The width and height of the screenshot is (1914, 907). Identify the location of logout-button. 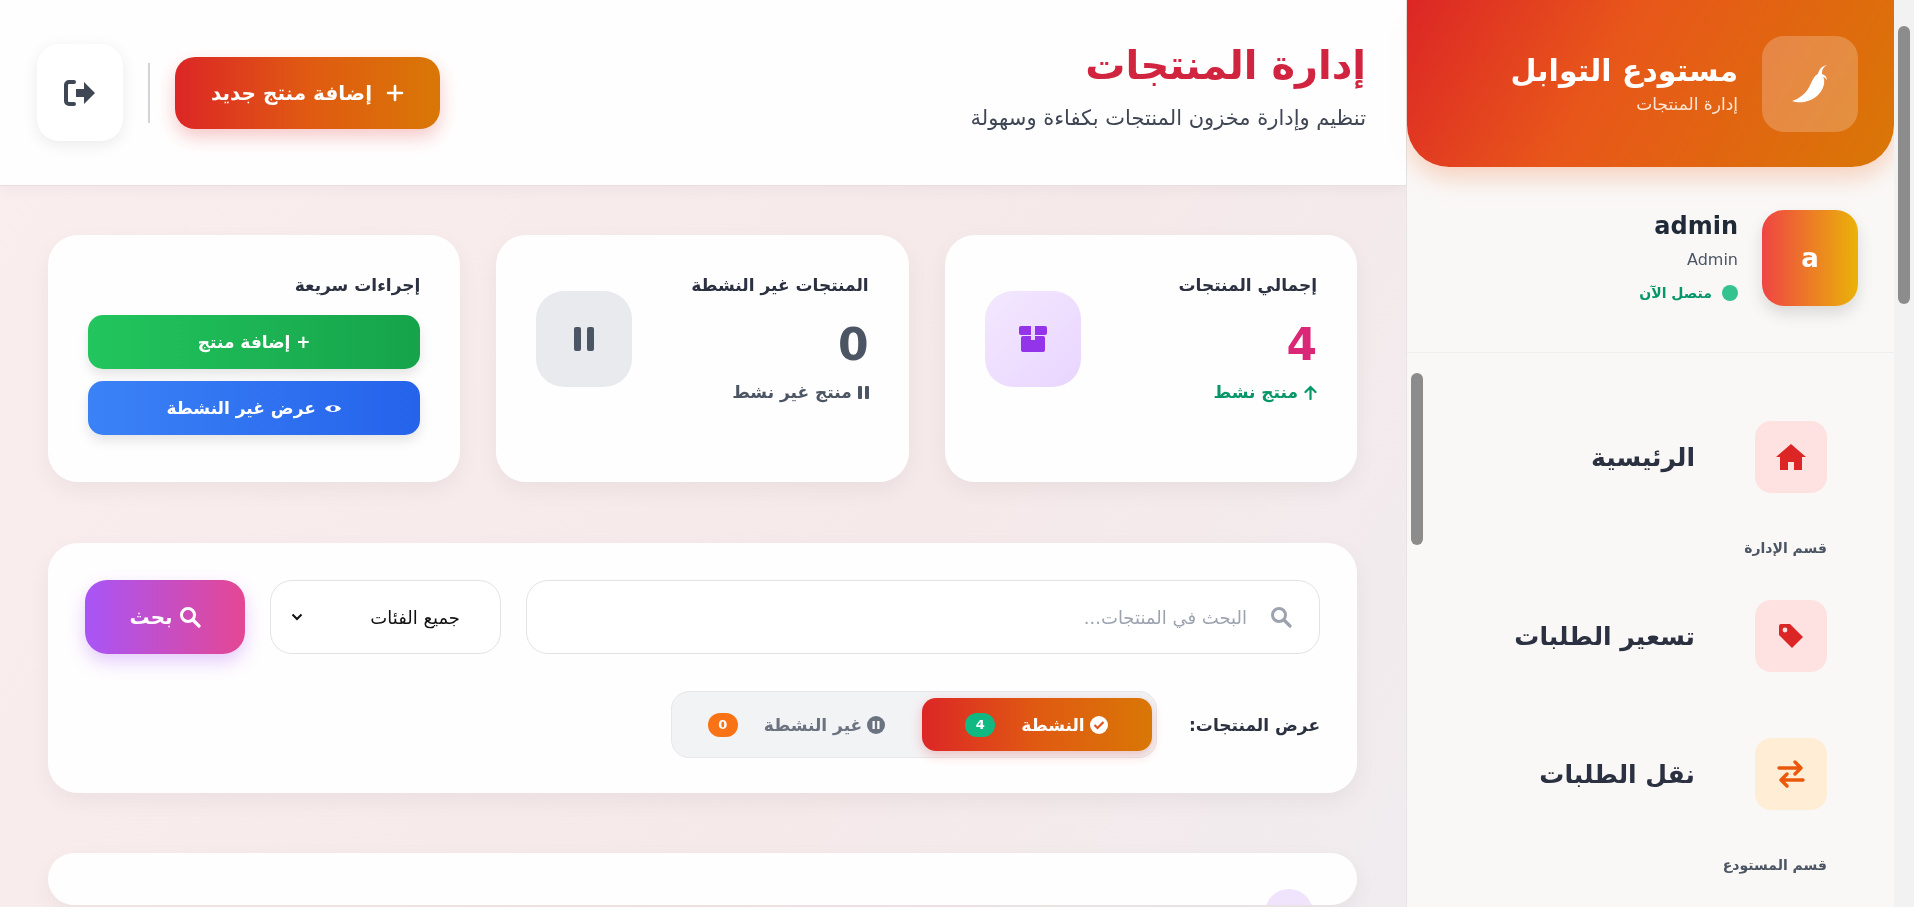
(80, 92).